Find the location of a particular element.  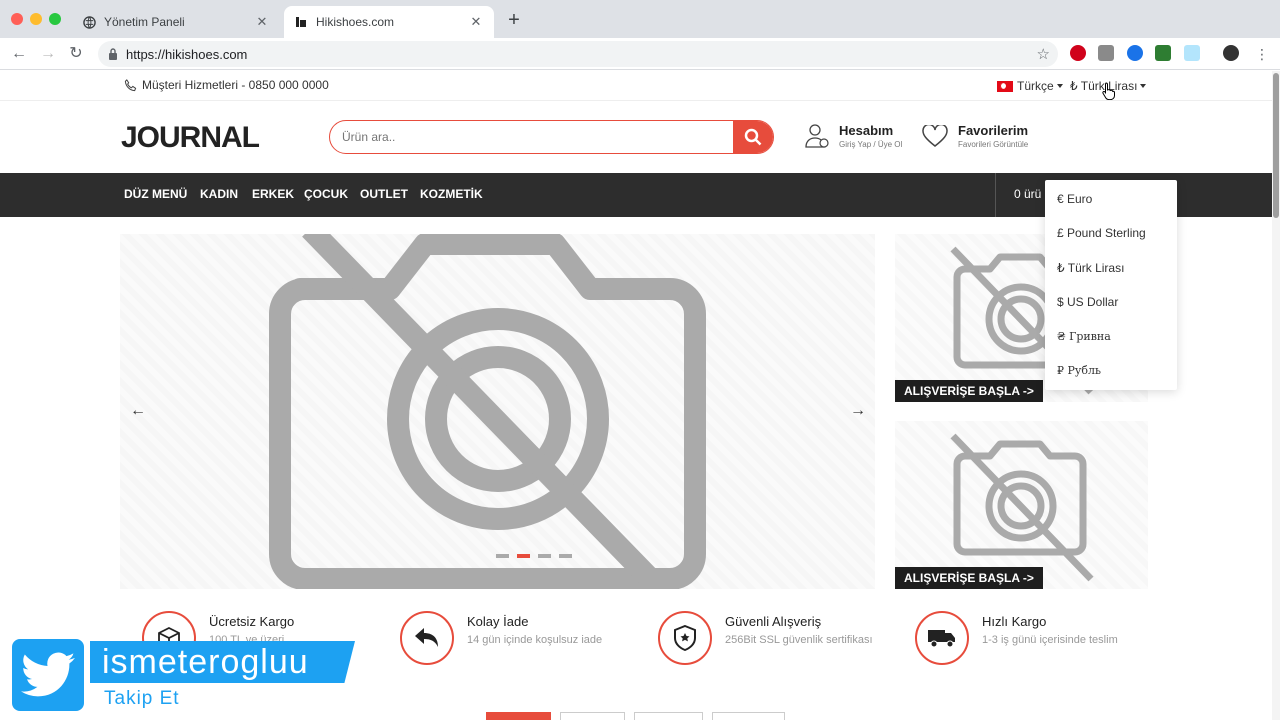

side-banner-bottom: ALIŞVERİŞE BAŞLA -> is located at coordinates (1021, 505).